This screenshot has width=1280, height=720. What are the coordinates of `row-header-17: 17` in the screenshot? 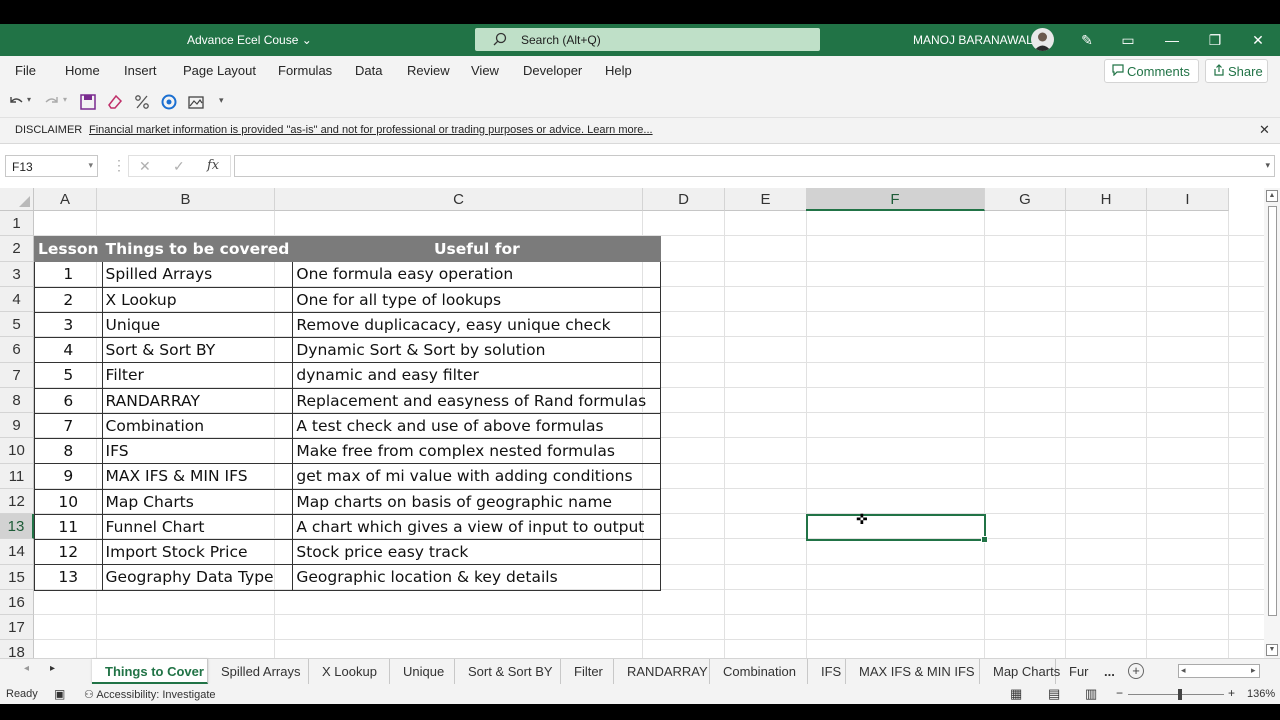 It's located at (17, 628).